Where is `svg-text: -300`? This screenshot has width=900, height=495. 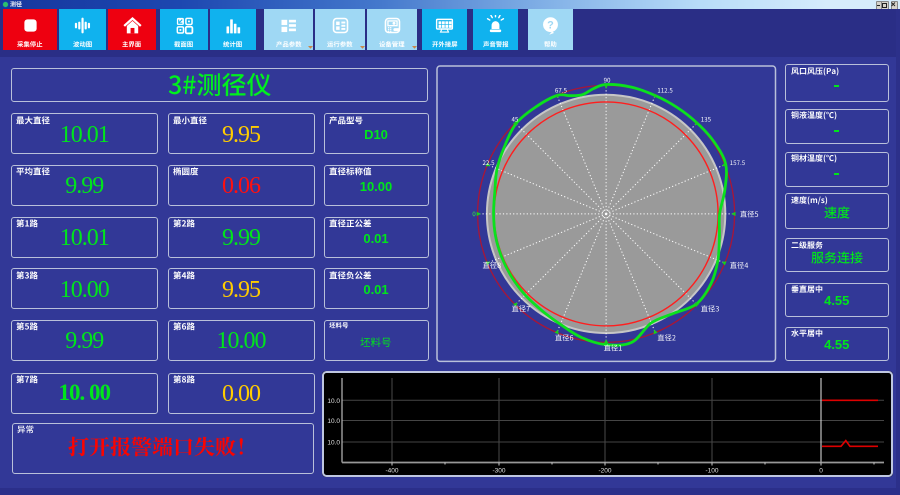 svg-text: -300 is located at coordinates (498, 471).